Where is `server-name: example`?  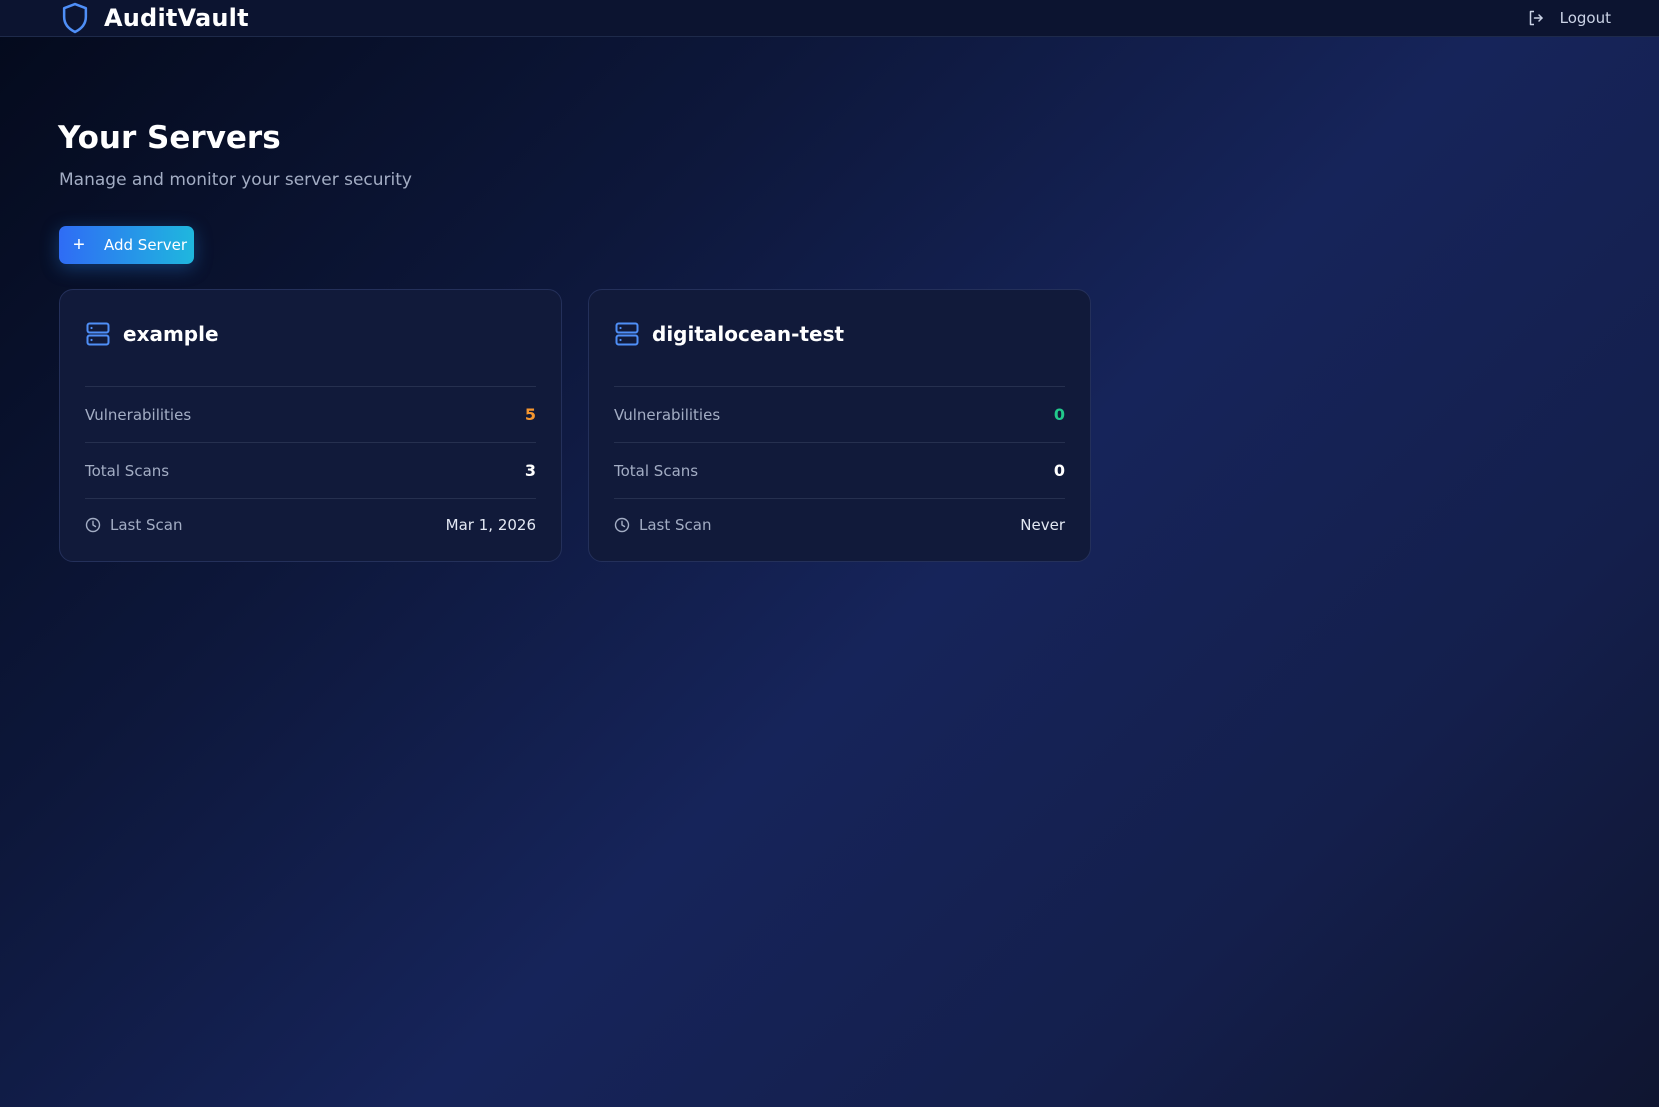
server-name: example is located at coordinates (171, 334).